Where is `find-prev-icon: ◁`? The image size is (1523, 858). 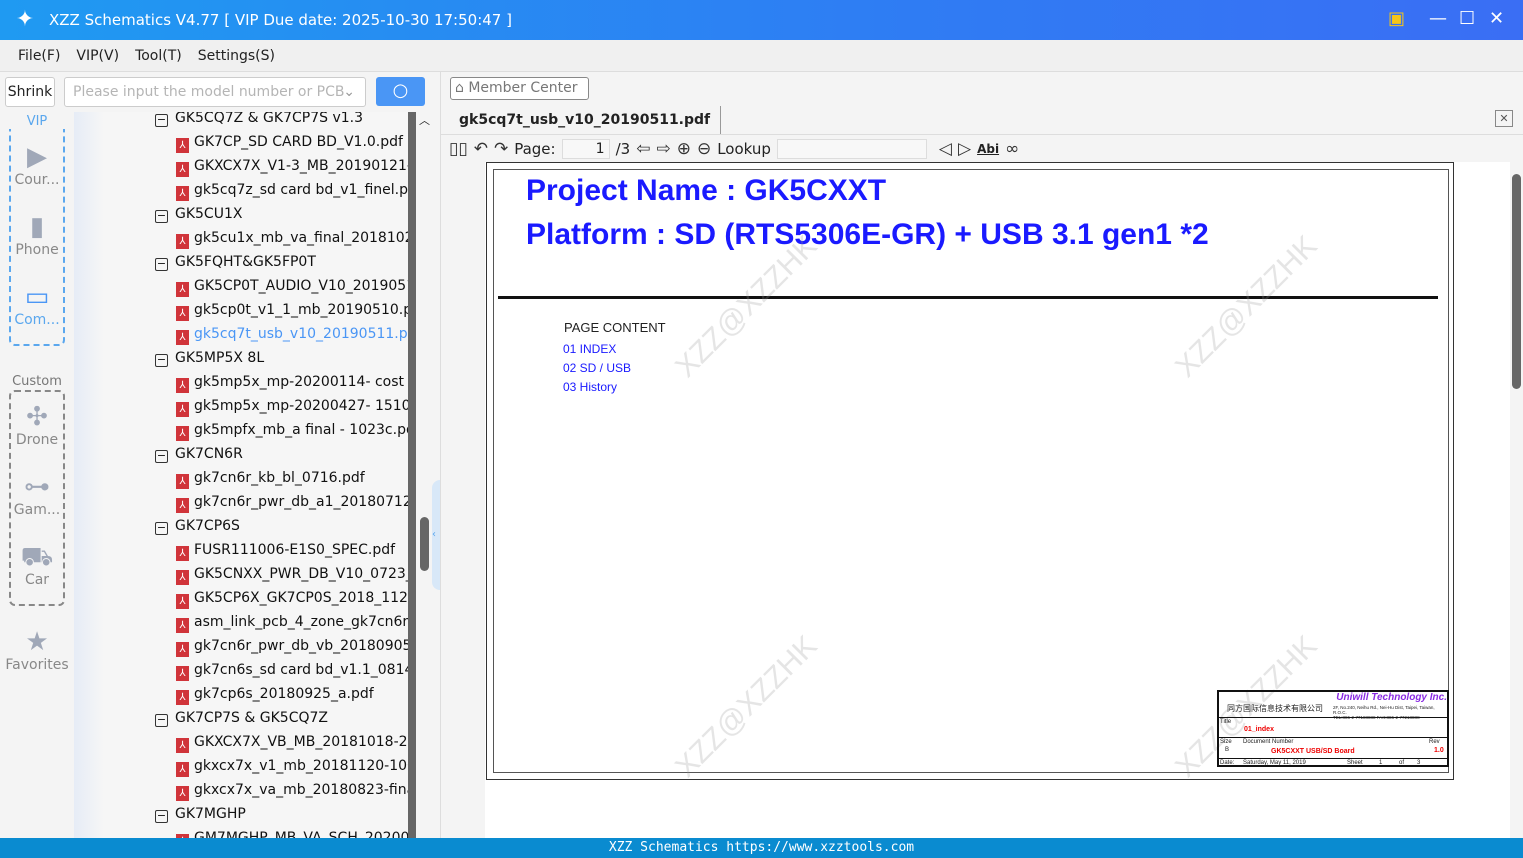
find-prev-icon: ◁ is located at coordinates (945, 149).